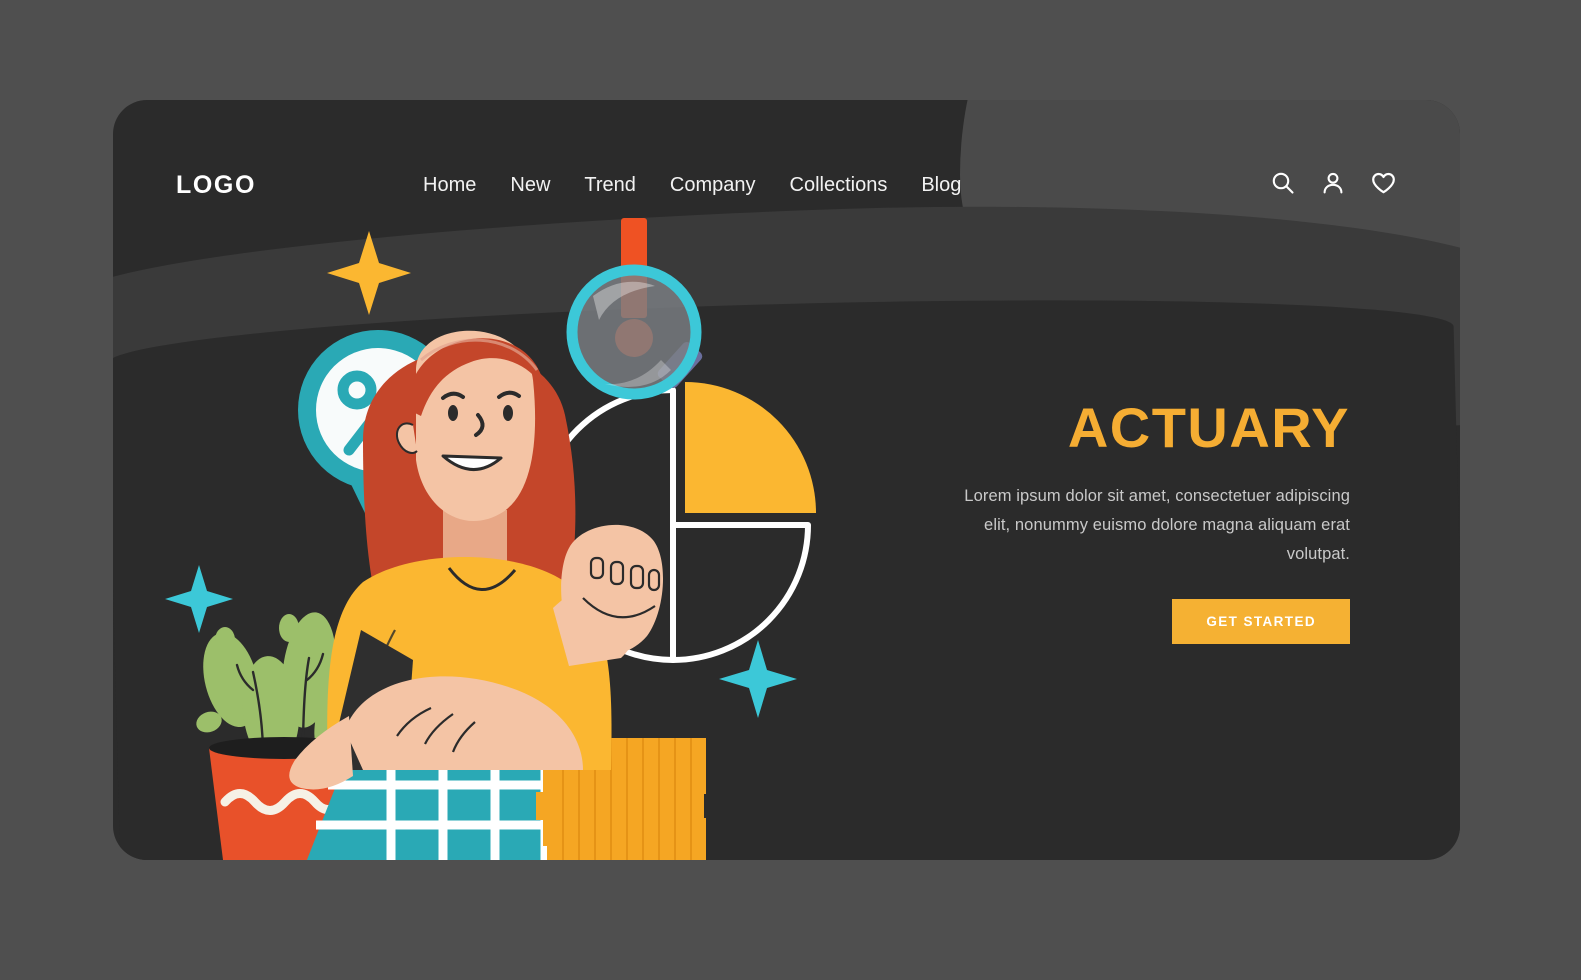 This screenshot has height=980, width=1581. I want to click on user-icon, so click(1333, 185).